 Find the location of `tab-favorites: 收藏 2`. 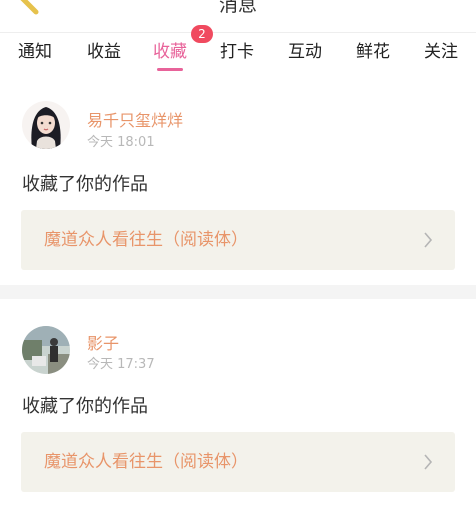

tab-favorites: 收藏 2 is located at coordinates (183, 55).